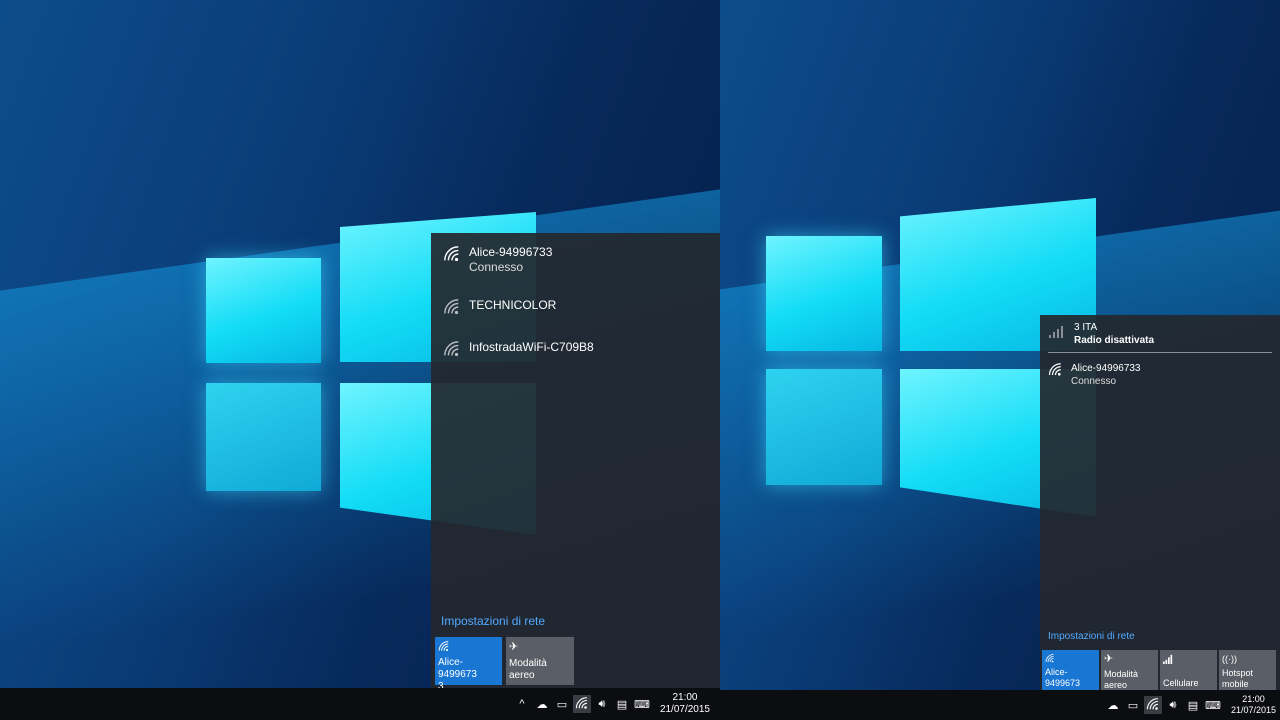 This screenshot has height=720, width=1280. I want to click on network-name: TECHNICOLOR, so click(513, 305).